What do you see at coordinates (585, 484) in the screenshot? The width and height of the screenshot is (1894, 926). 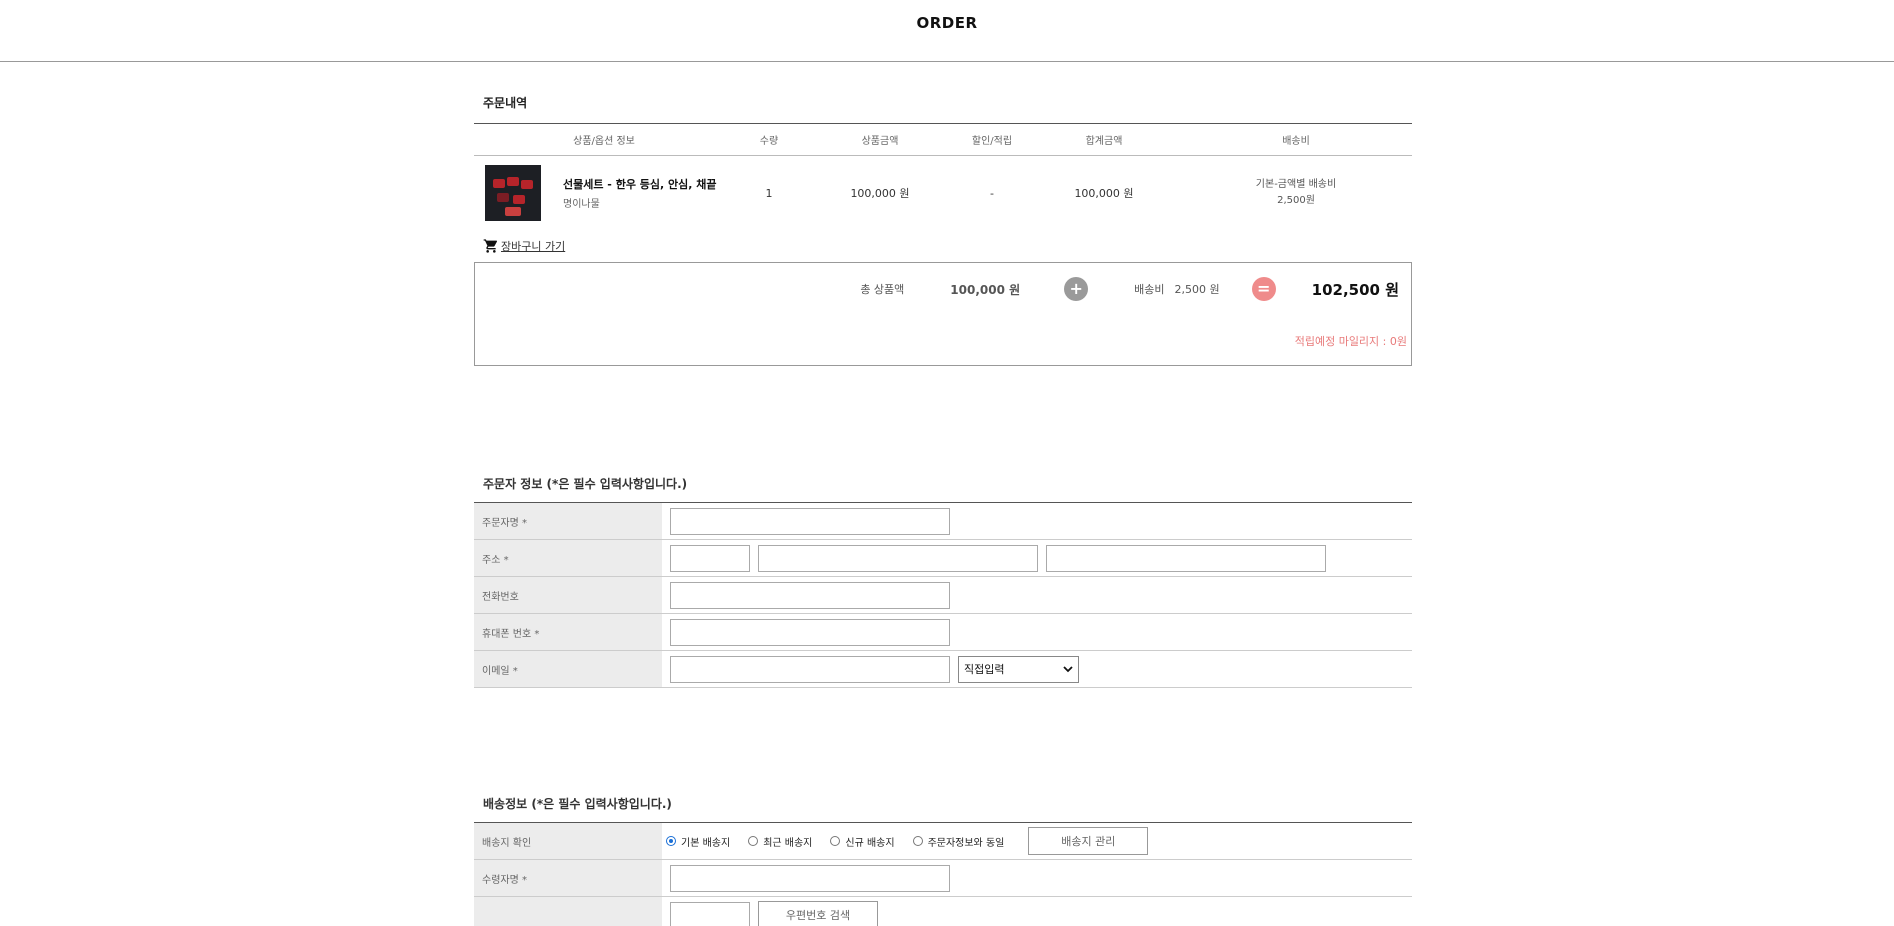 I see `orderer-section-title: 주문자 정보 (*은 필수 입력사항입니다.)` at bounding box center [585, 484].